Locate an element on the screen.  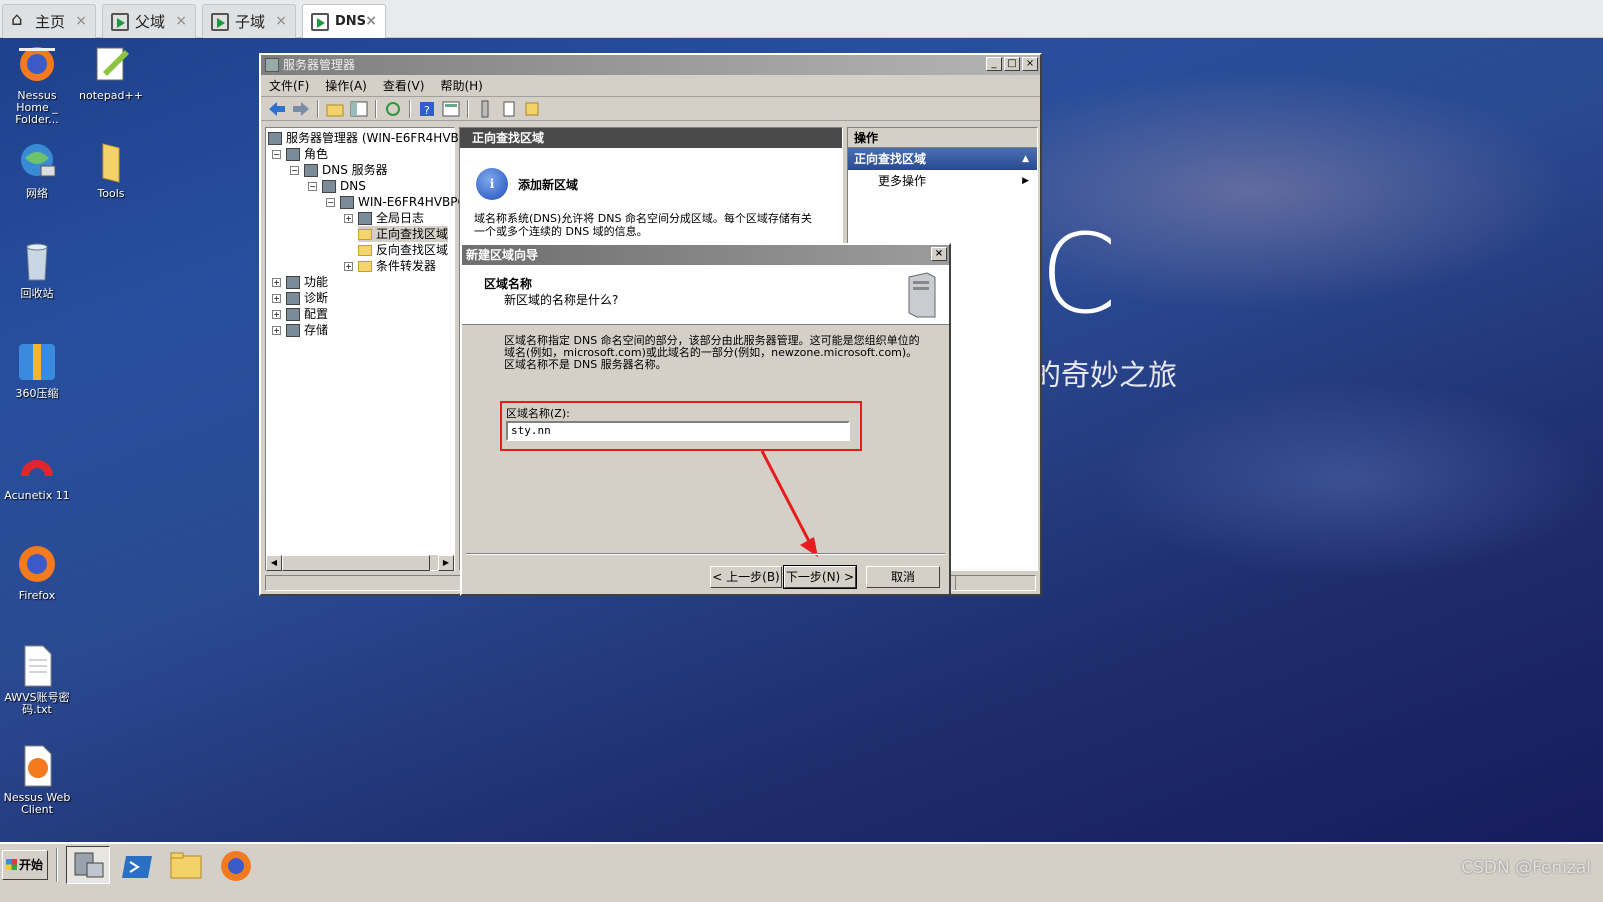
tree-item-forward-zone: 正向查找区域 is located at coordinates (403, 234).